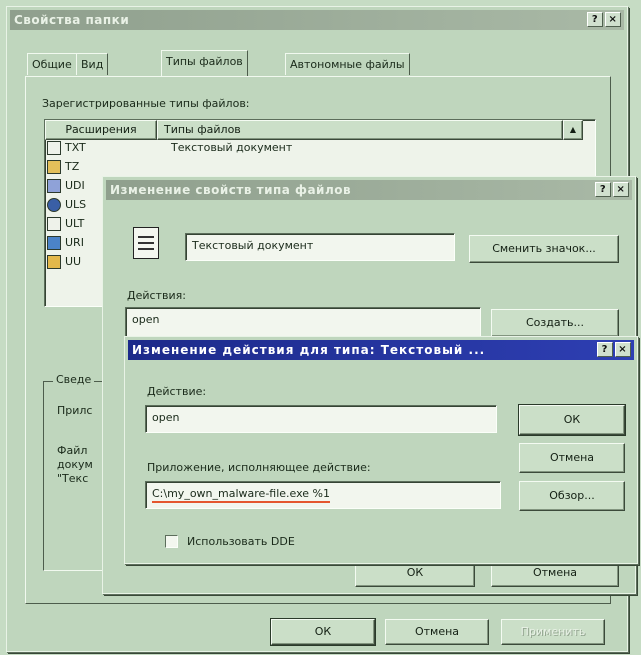 This screenshot has height=655, width=641. I want to click on tab-strip: Общие Вид Типы файлов Автономные файлы, so click(317, 63).